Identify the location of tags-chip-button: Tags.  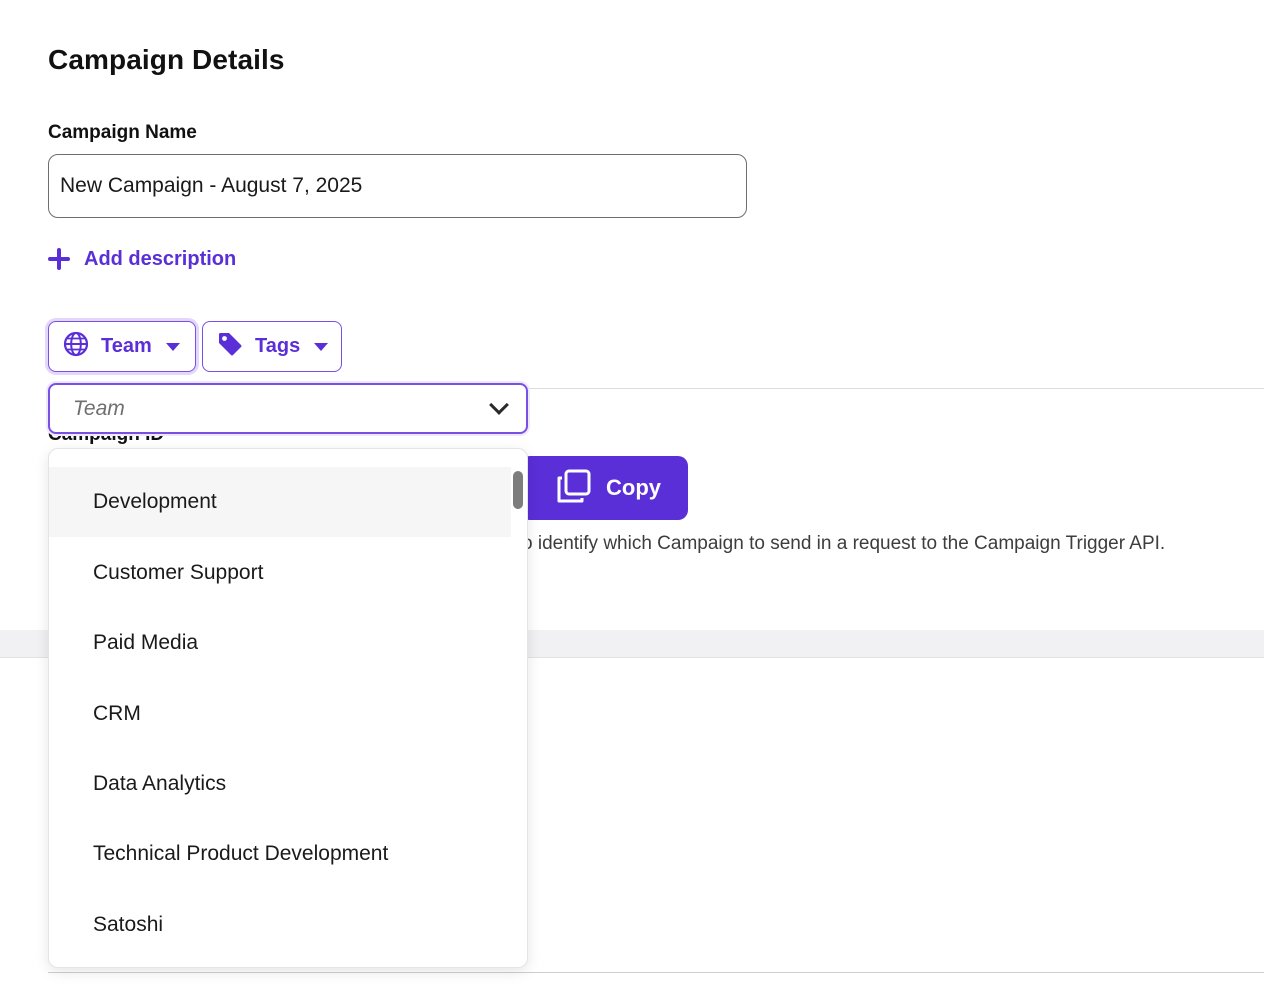
(272, 346).